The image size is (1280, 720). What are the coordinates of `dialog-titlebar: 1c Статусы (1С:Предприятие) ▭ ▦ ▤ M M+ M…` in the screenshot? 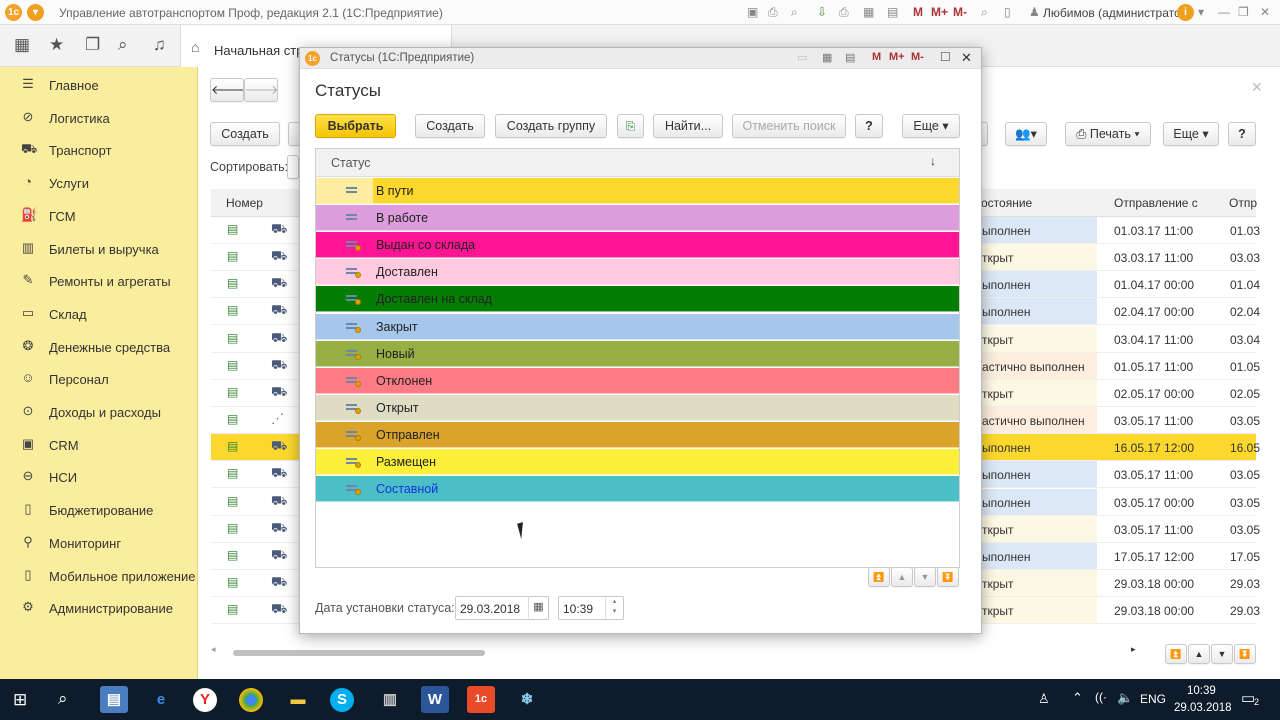 It's located at (640, 58).